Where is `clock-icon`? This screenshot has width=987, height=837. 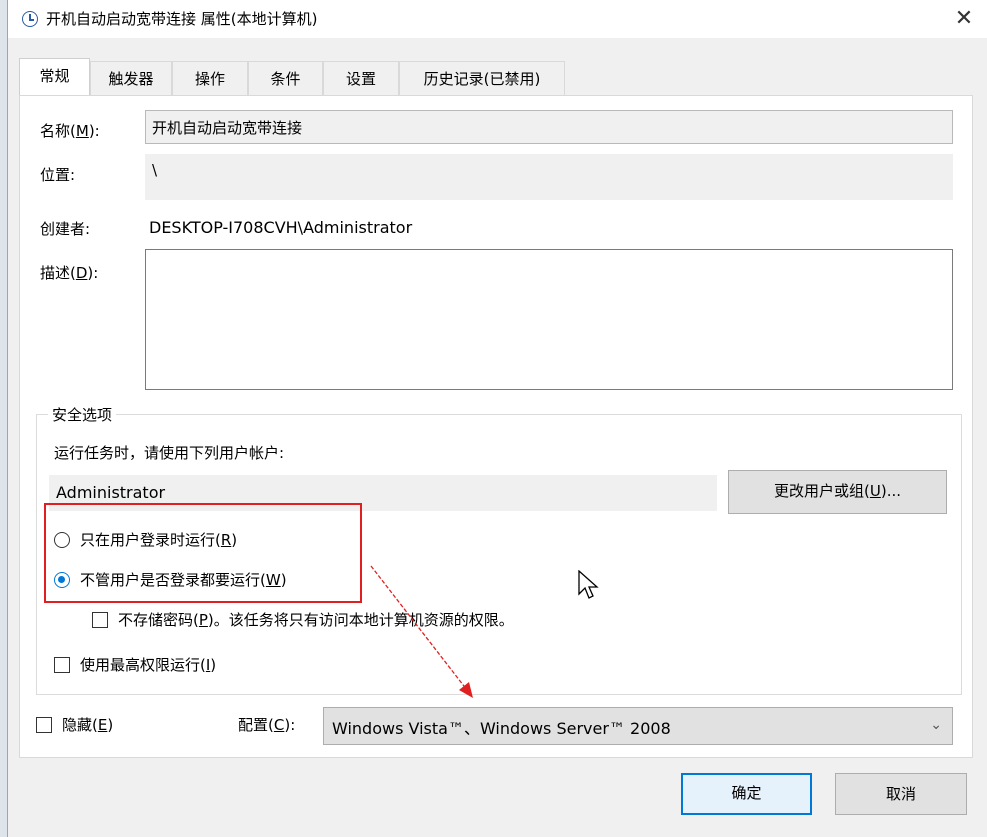 clock-icon is located at coordinates (30, 19).